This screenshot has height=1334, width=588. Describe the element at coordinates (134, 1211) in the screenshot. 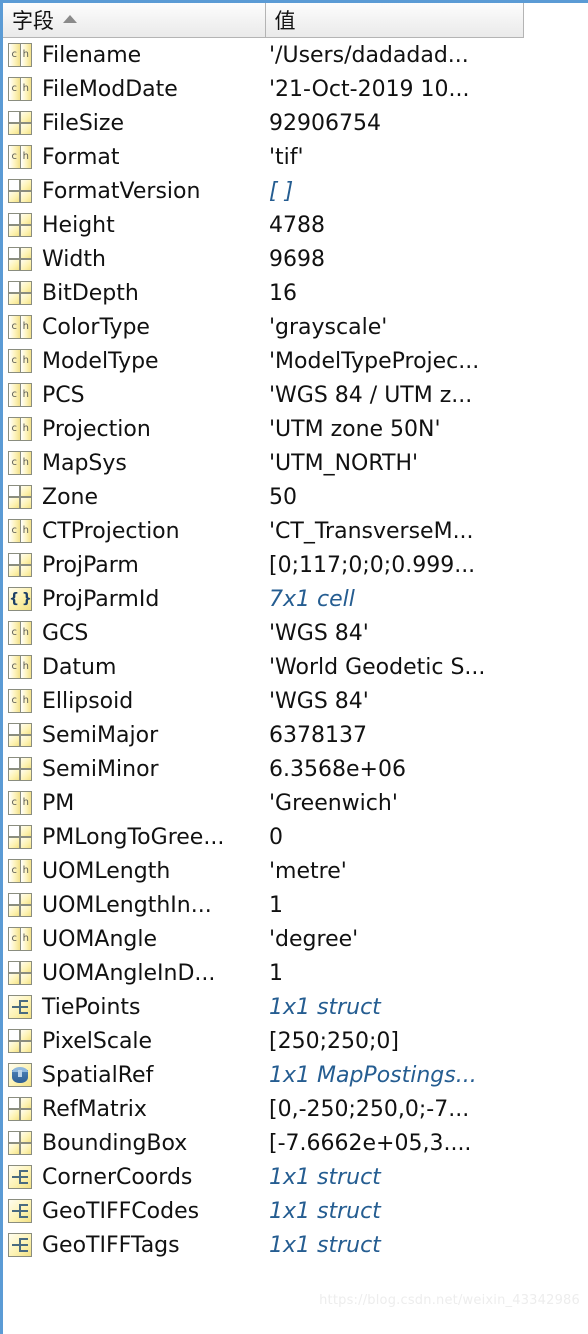

I see `field-cell: GeoTIFFCodes` at that location.